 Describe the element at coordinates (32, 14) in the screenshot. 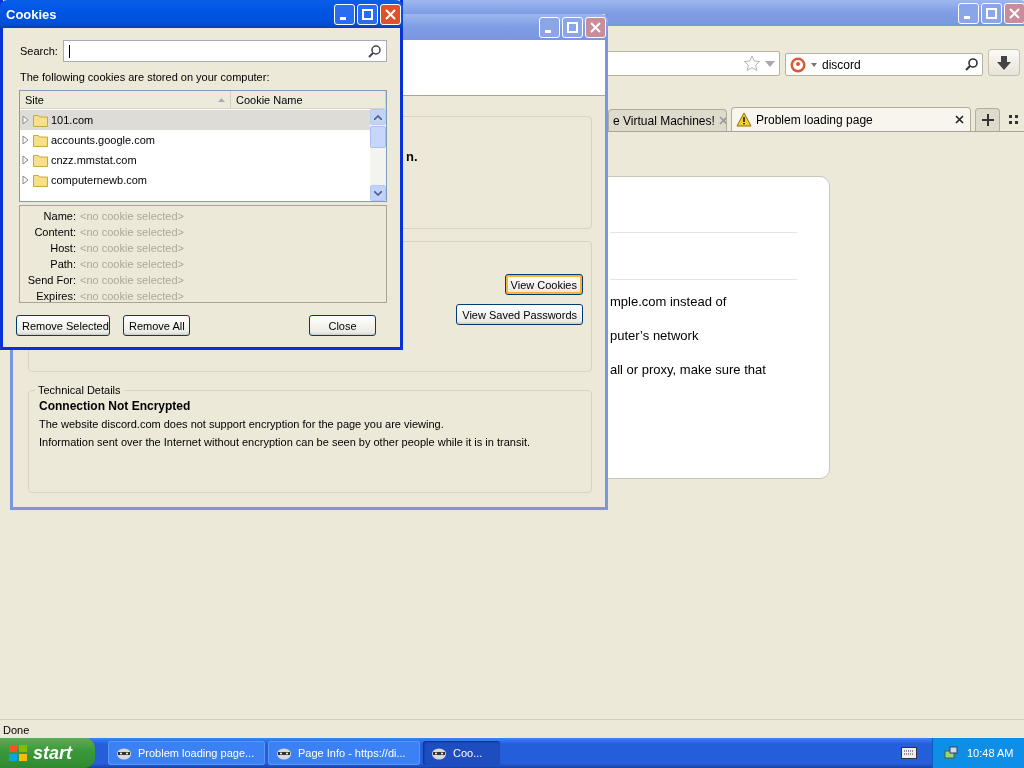

I see `window-title: Cookies` at that location.